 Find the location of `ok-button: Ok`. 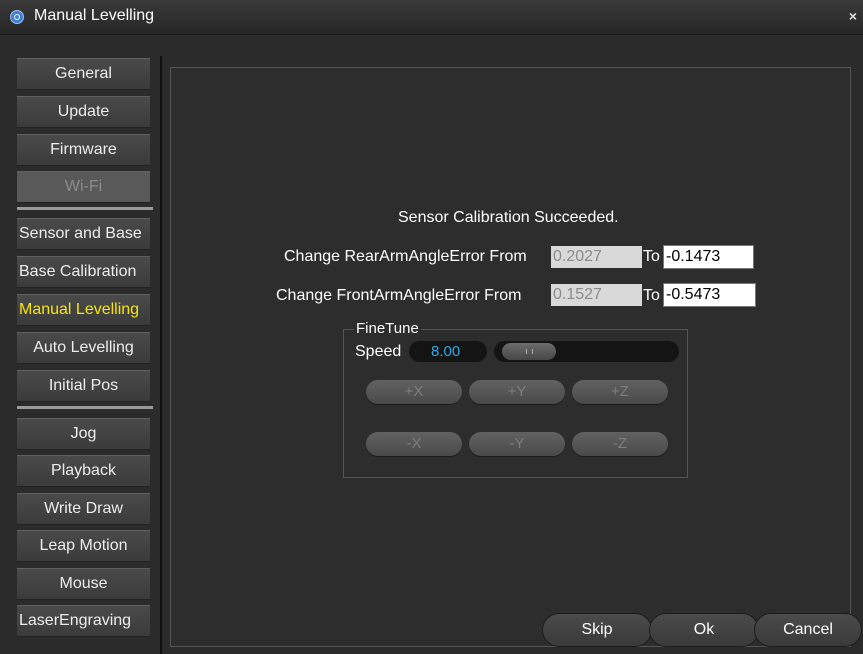

ok-button: Ok is located at coordinates (704, 630).